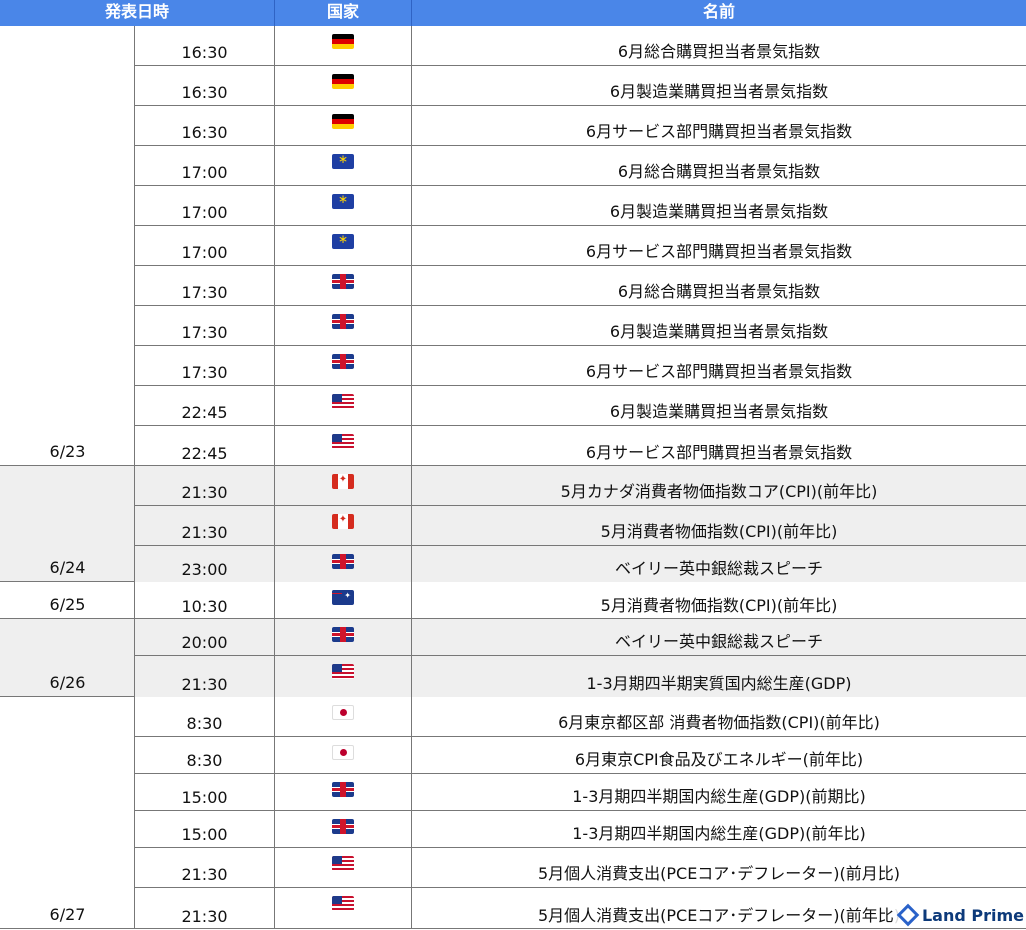 Image resolution: width=1026 pixels, height=930 pixels. I want to click on table-row: 17:00 6月サービス部門購買担当者景気指数, so click(580, 246).